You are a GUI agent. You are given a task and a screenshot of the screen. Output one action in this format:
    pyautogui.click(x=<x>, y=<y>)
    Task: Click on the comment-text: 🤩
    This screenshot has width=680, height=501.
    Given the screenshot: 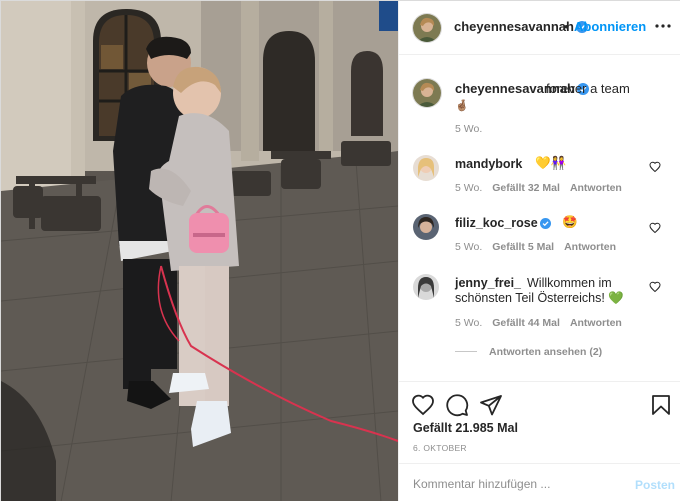 What is the action you would take?
    pyautogui.click(x=570, y=222)
    